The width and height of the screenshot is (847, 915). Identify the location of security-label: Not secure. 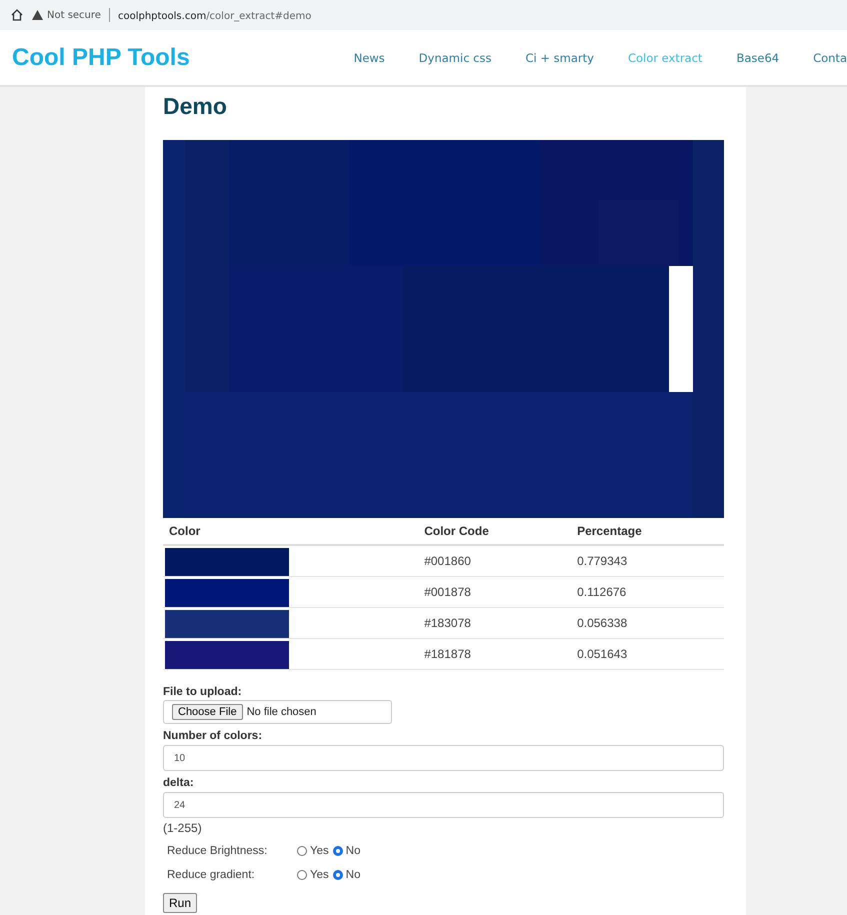
(74, 15).